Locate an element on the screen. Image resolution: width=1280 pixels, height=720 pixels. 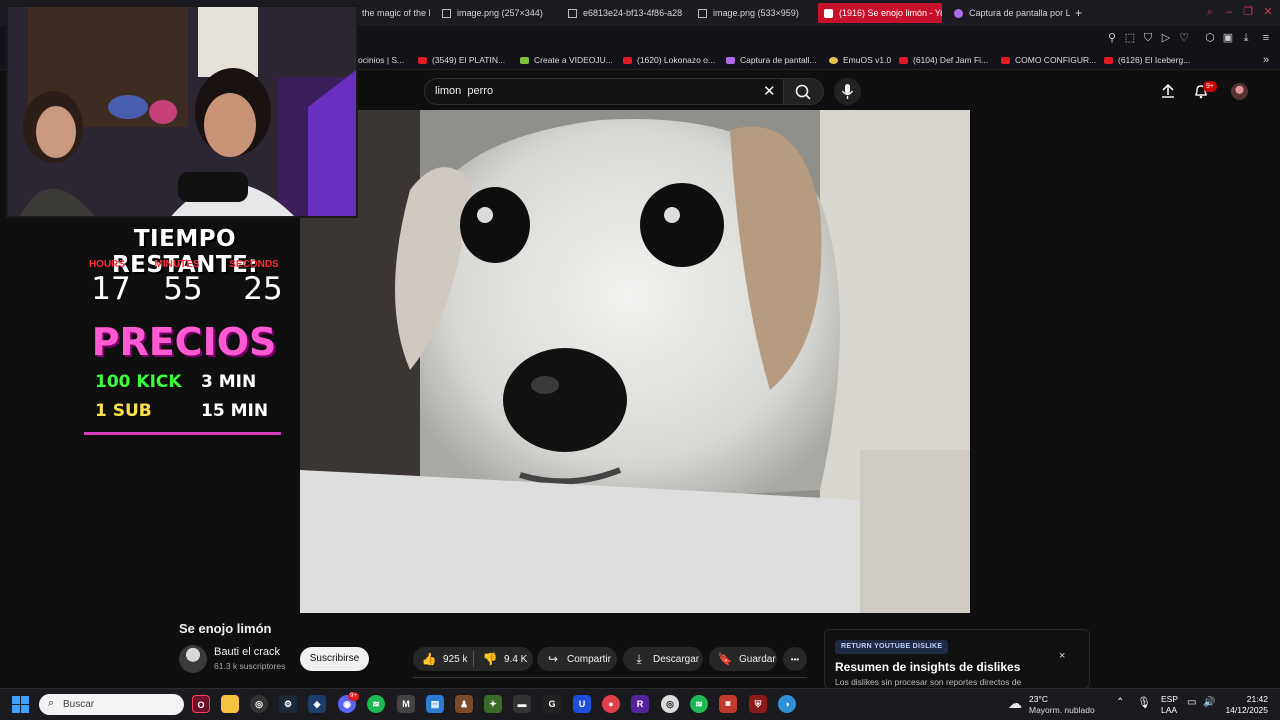
more-bookmarks-icon: » is located at coordinates (1266, 60).